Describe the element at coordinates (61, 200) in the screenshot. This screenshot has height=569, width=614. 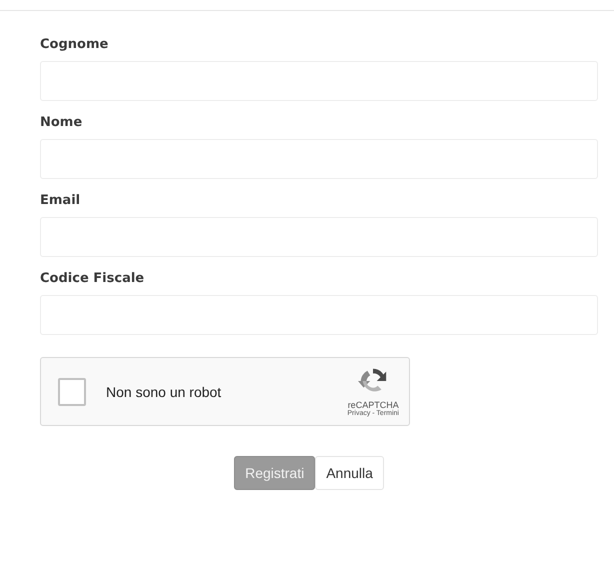
I see `field-label: Email` at that location.